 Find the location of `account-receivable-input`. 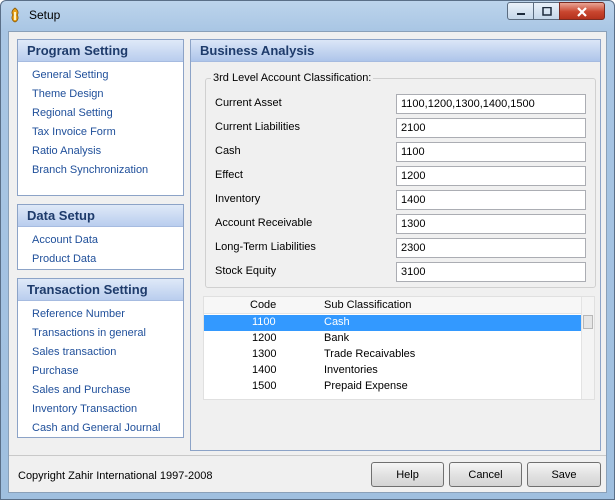

account-receivable-input is located at coordinates (491, 224).